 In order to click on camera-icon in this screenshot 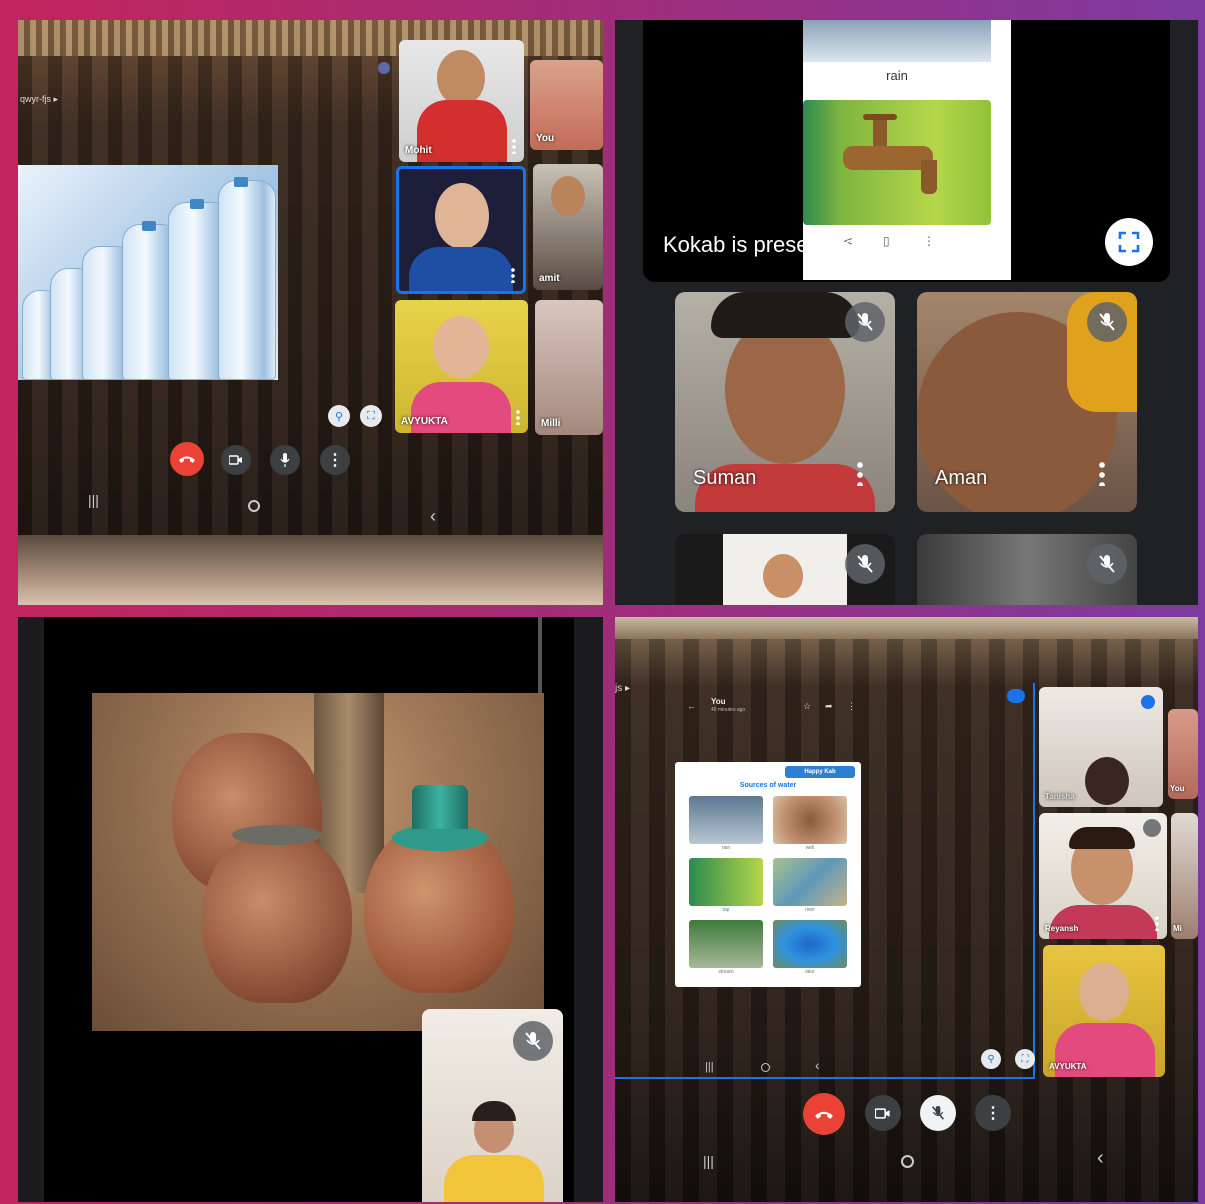, I will do `click(882, 1113)`.